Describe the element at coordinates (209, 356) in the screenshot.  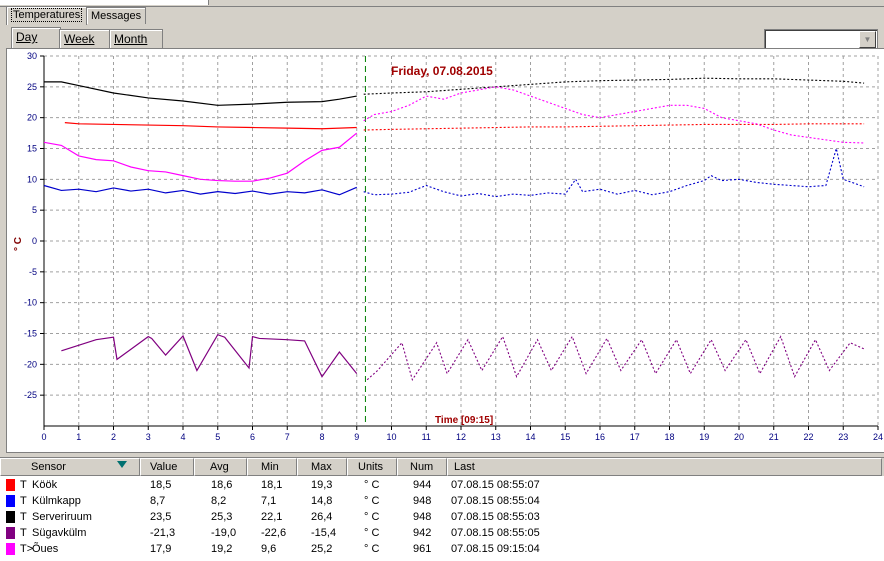
I see `series-line-sügavkülm` at that location.